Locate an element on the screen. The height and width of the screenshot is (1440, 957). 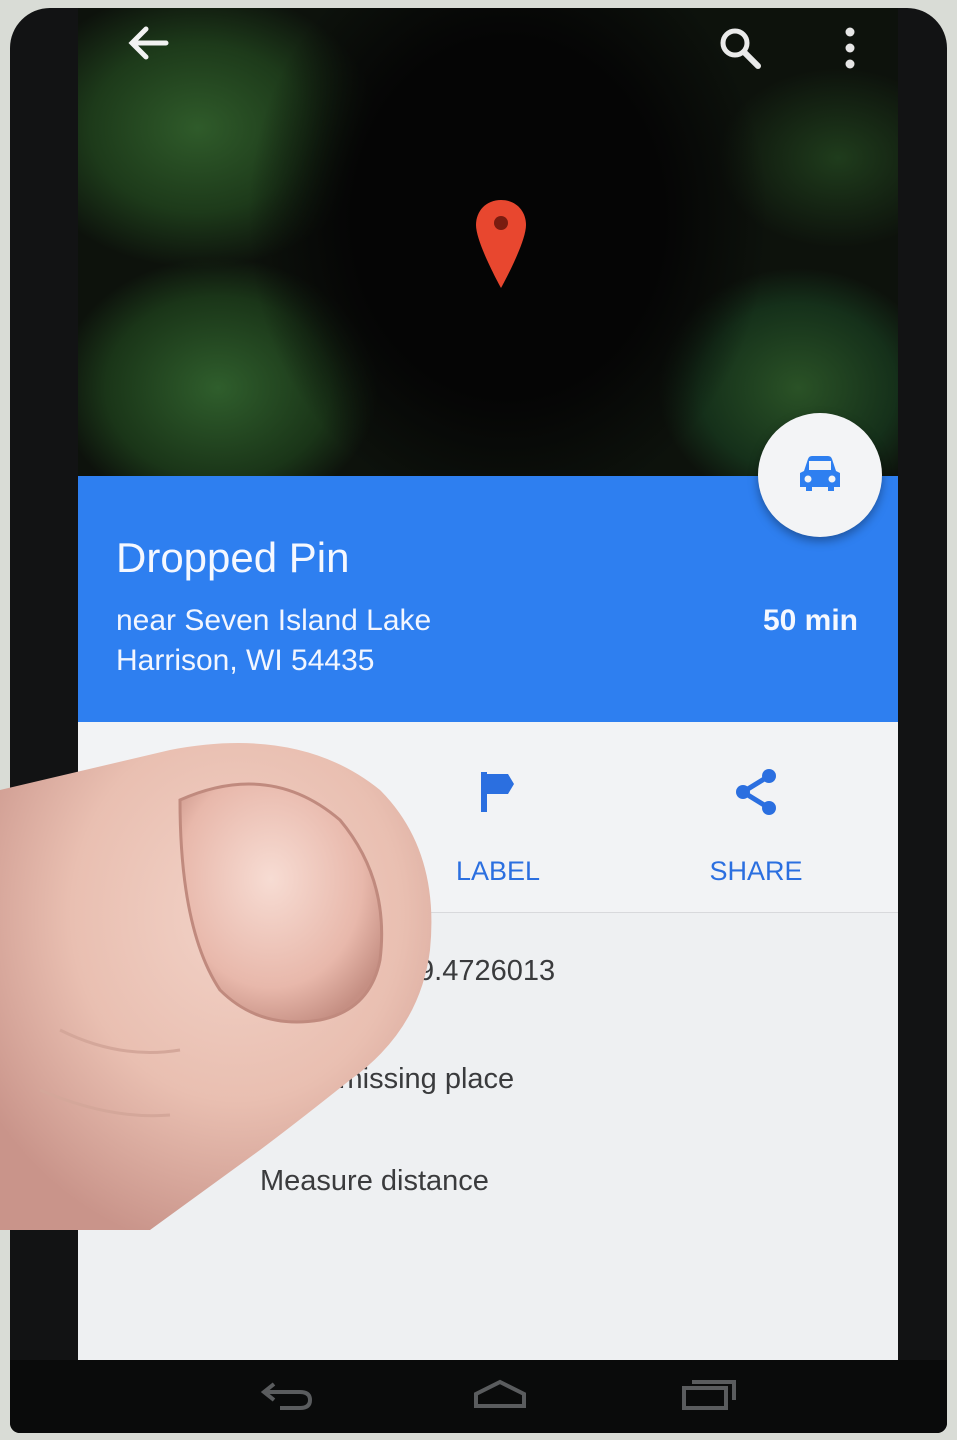
action-bar: LABEL SHARE is located at coordinates (488, 817).